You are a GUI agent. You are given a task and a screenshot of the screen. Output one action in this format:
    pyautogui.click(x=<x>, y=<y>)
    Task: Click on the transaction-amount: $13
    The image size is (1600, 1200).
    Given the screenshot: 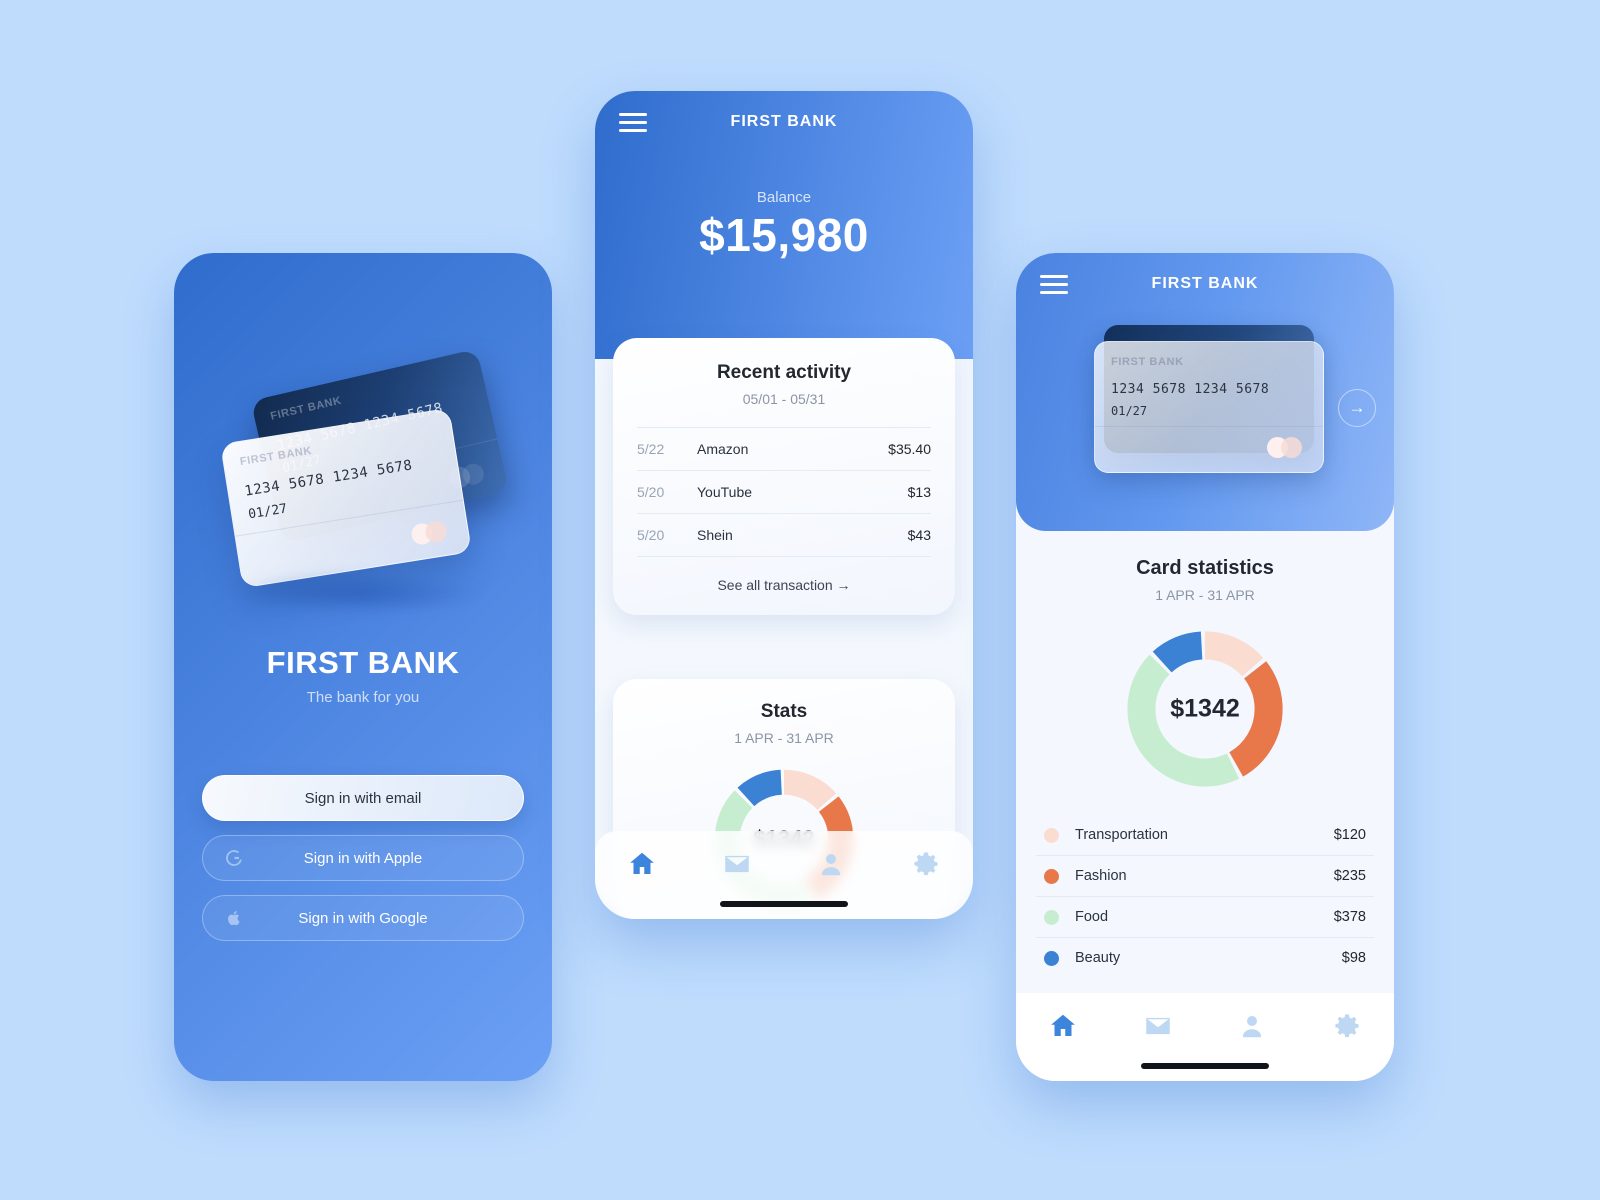 What is the action you would take?
    pyautogui.click(x=919, y=492)
    